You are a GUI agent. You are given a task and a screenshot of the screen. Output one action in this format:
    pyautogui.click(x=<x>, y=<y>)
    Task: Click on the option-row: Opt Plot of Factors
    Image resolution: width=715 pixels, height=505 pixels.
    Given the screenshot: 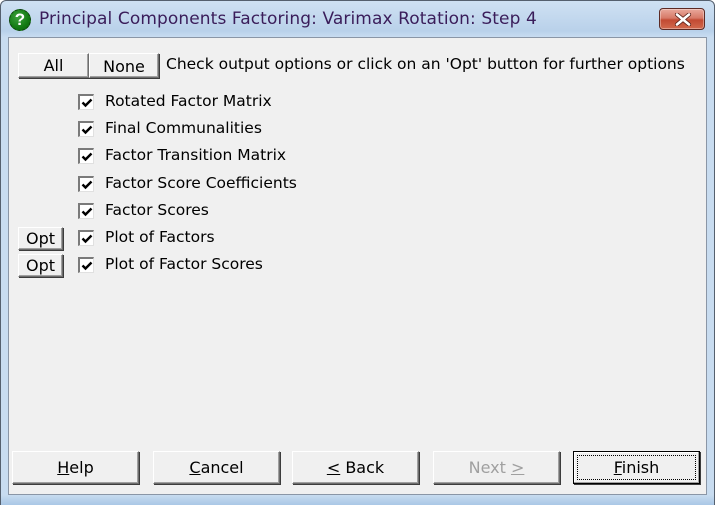 What is the action you would take?
    pyautogui.click(x=211, y=239)
    